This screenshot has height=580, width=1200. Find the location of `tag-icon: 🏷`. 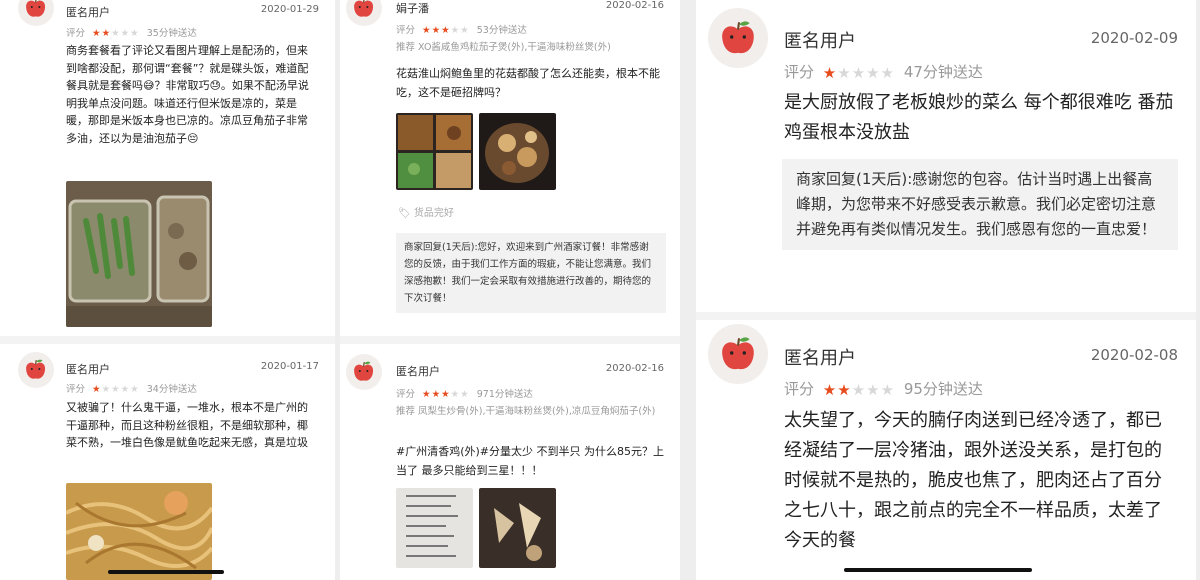

tag-icon: 🏷 is located at coordinates (404, 213).